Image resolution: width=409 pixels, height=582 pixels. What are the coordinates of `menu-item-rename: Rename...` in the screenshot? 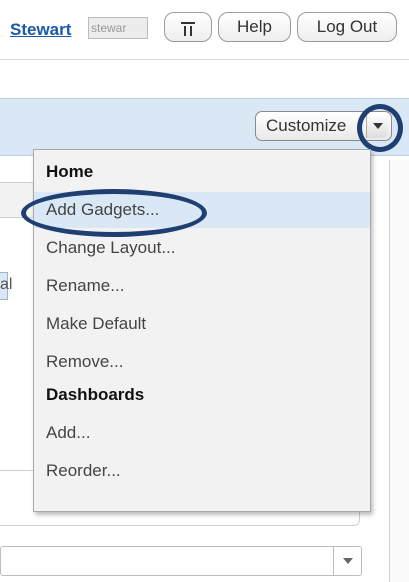 It's located at (202, 286).